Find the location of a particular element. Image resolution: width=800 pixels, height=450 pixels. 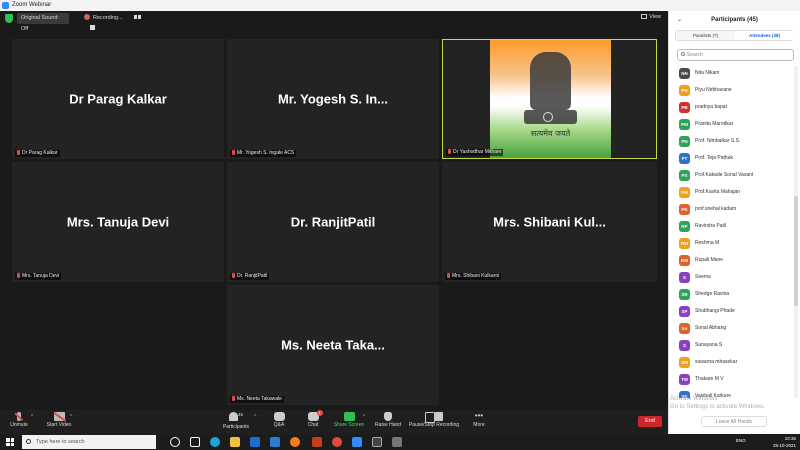

attendee-name: prof.snehal kadam is located at coordinates (716, 209).